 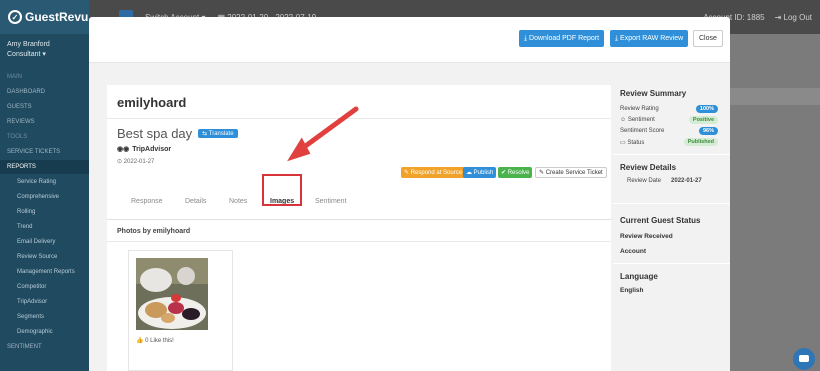 What do you see at coordinates (195, 201) in the screenshot?
I see `tab-details: Details` at bounding box center [195, 201].